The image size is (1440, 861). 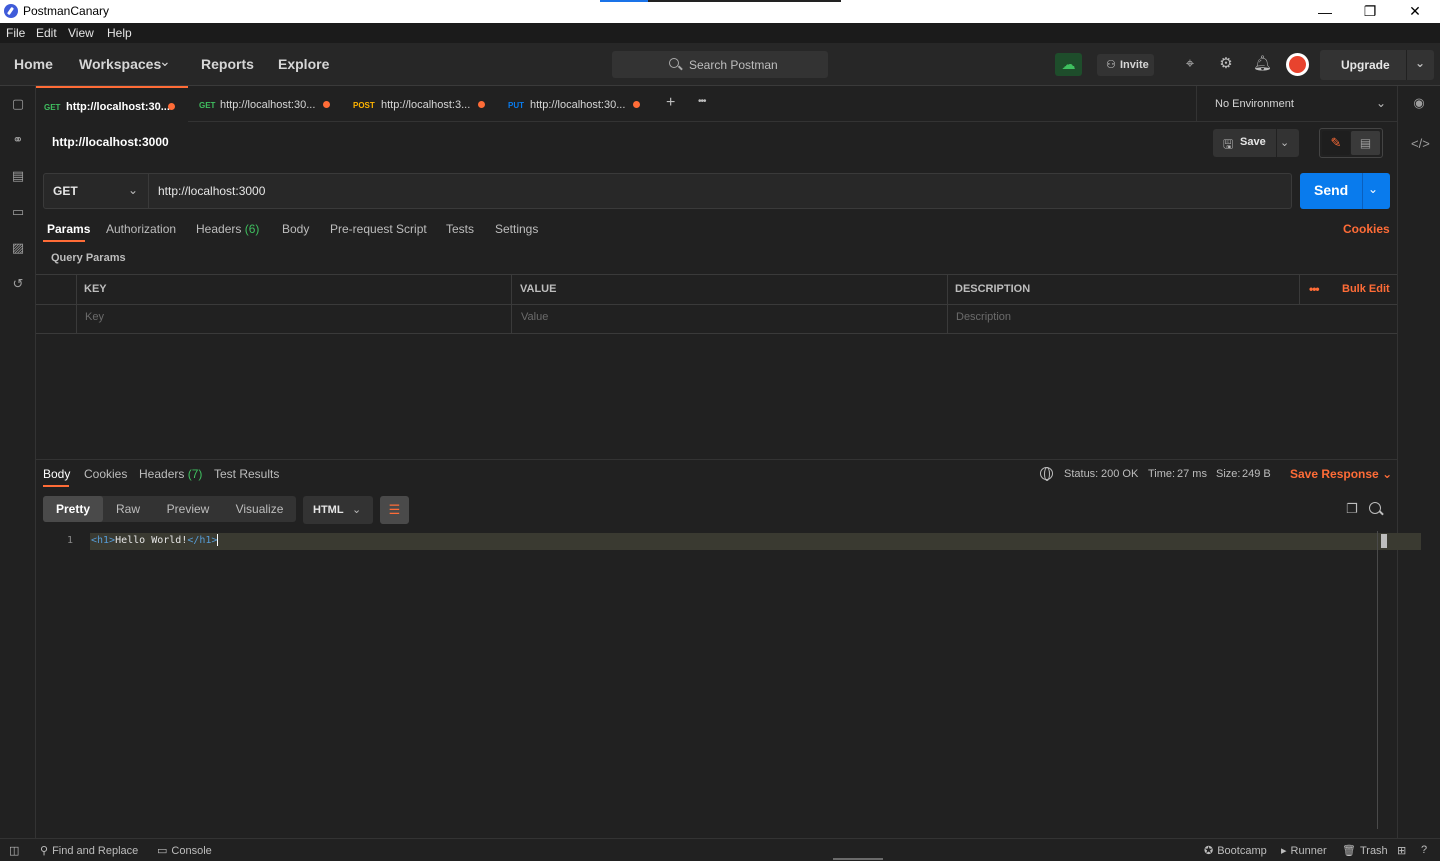 What do you see at coordinates (195, 474) in the screenshot?
I see `response-headers-count: (7)` at bounding box center [195, 474].